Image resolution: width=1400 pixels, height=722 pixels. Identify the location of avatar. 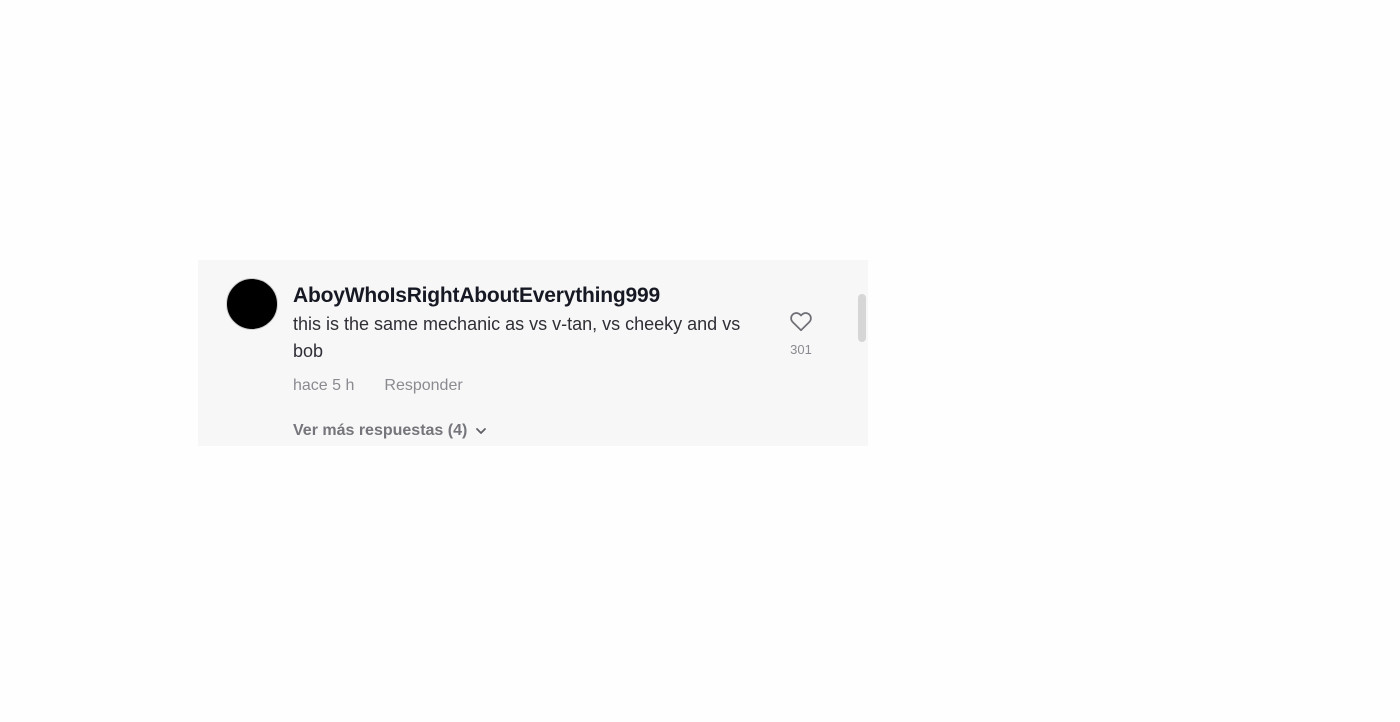
(252, 304).